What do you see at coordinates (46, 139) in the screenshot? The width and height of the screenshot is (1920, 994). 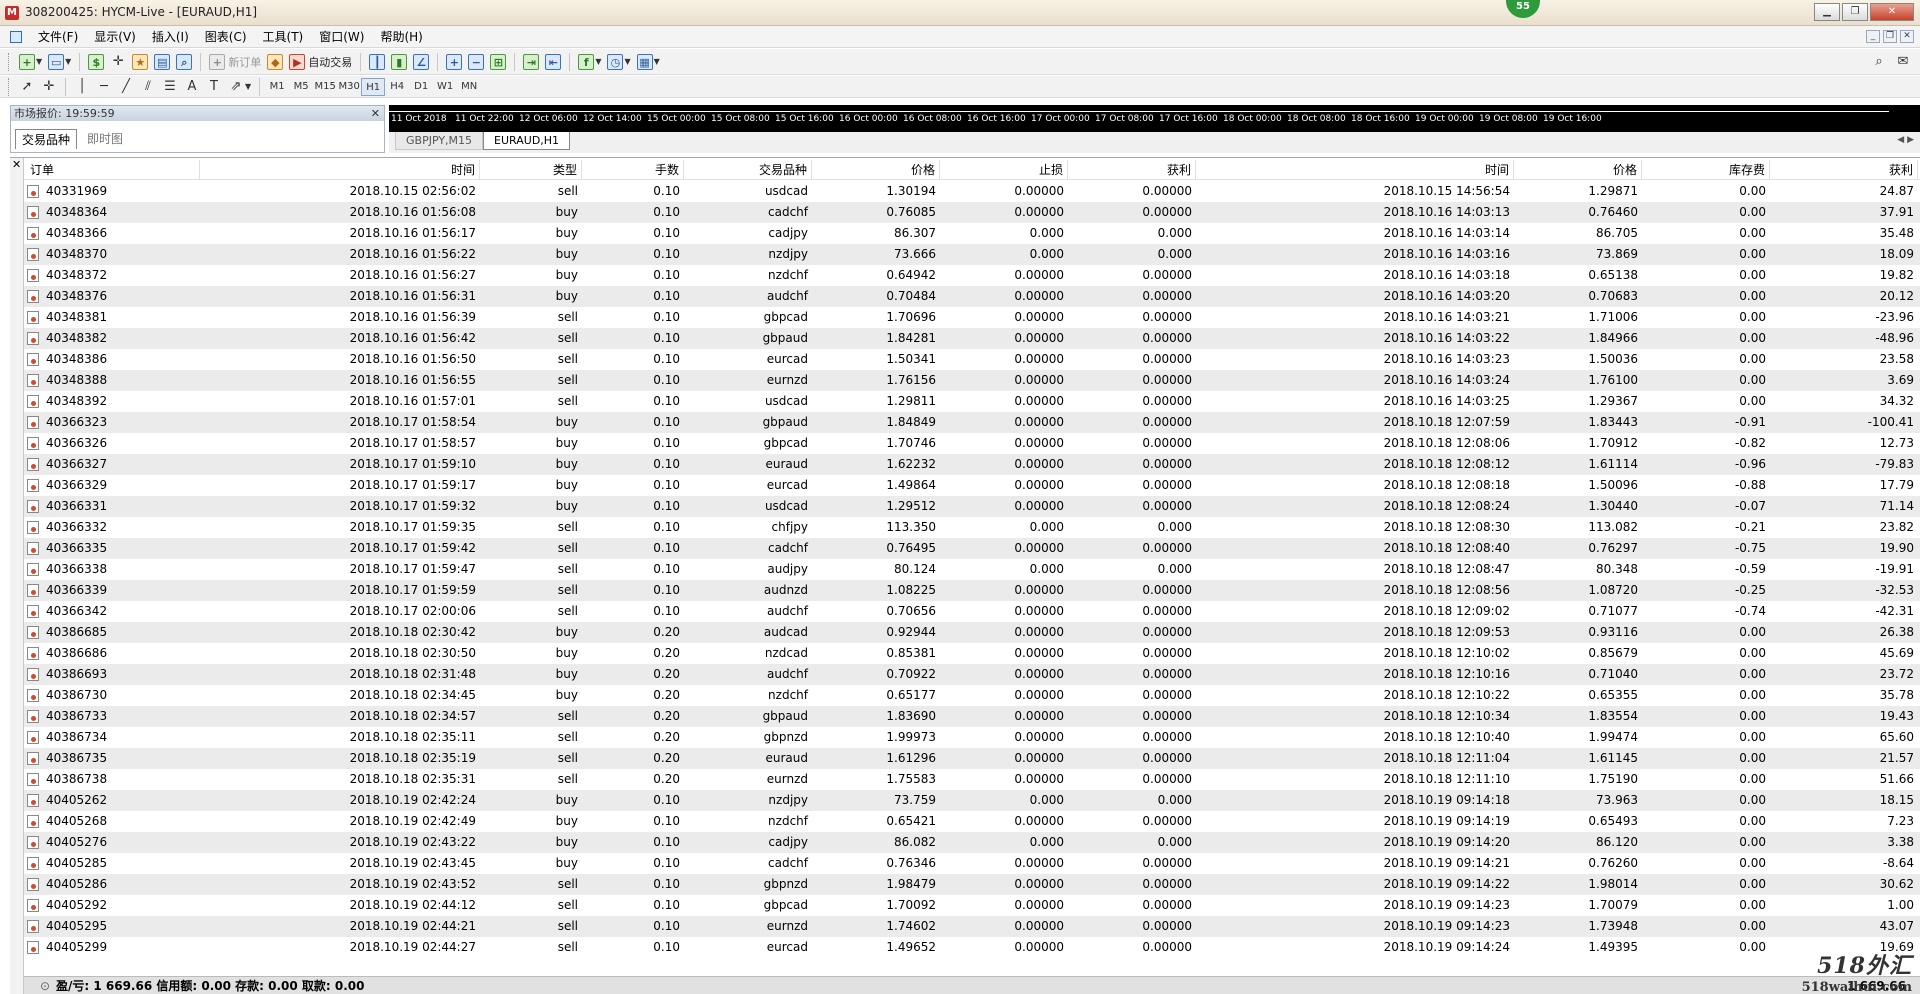 I see `tab-symbols: 交易品种` at bounding box center [46, 139].